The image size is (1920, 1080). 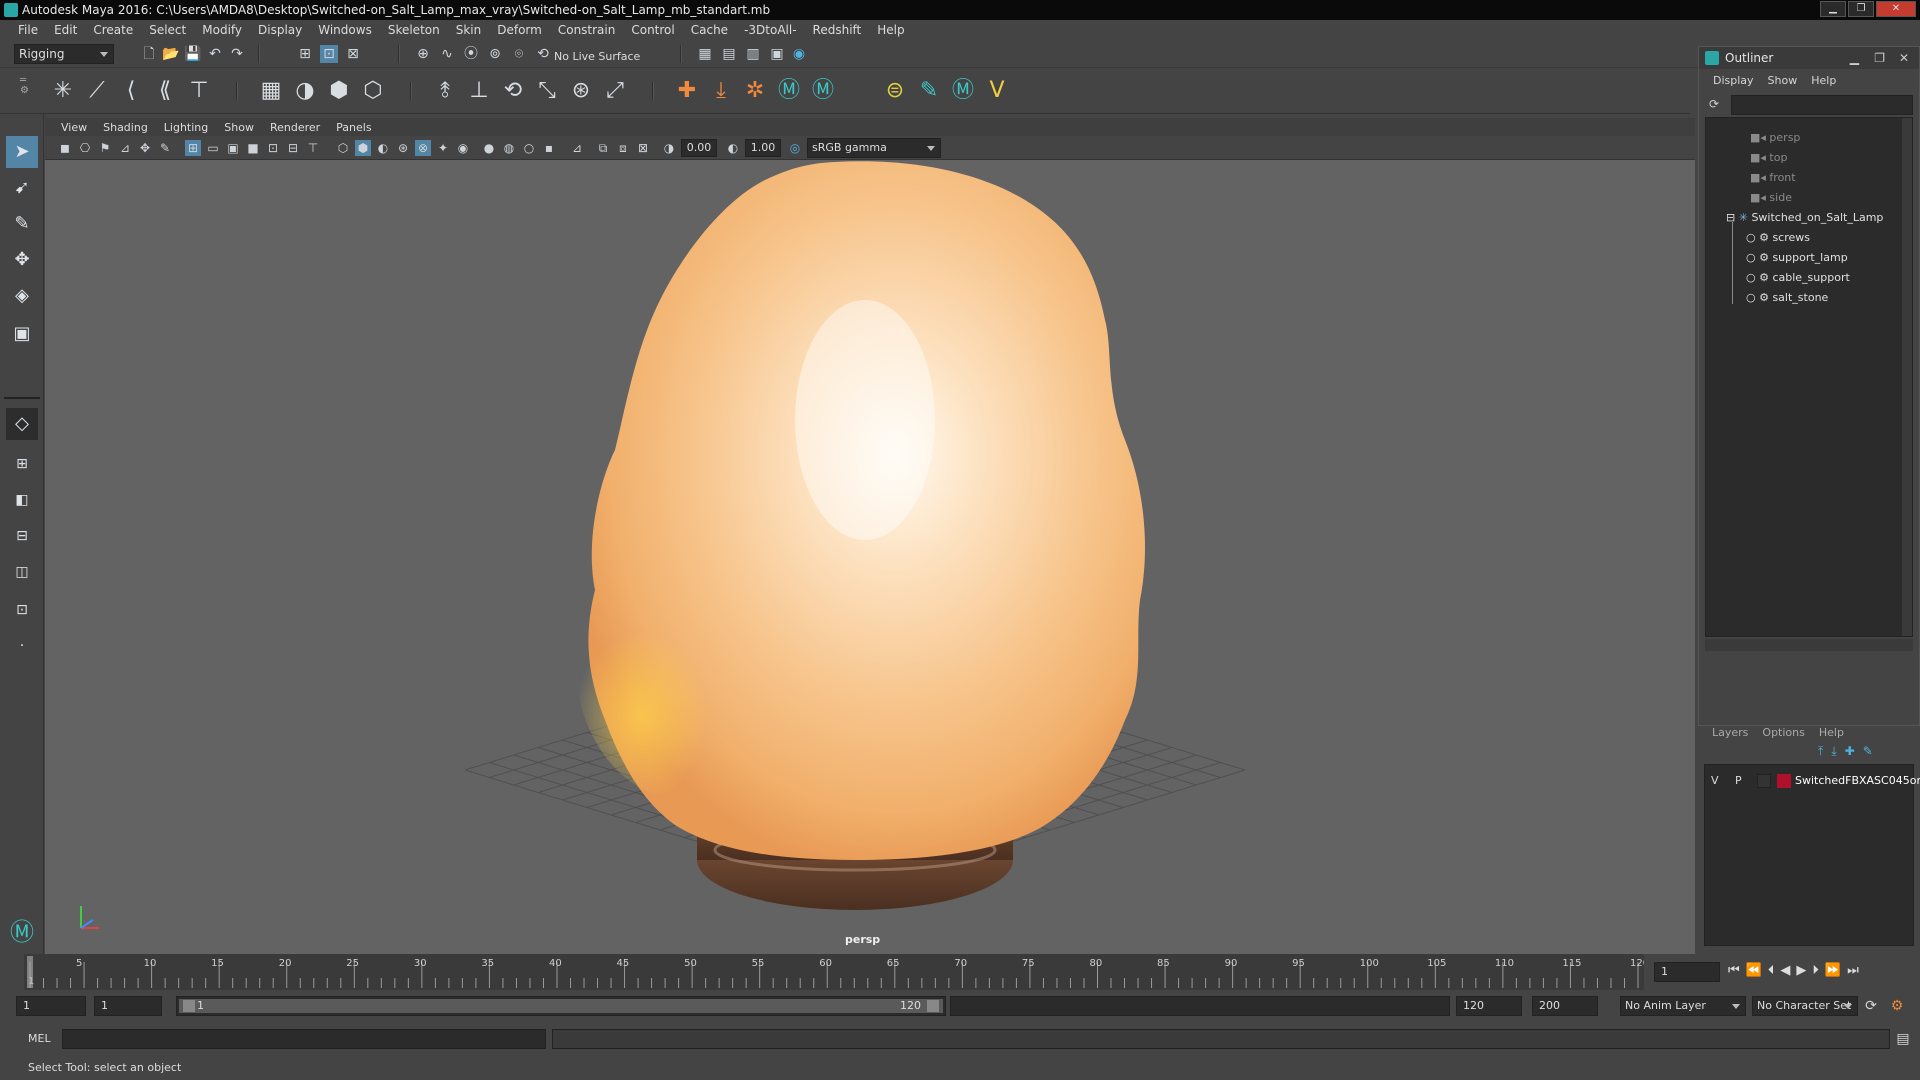 I want to click on four-view-layout-icon: ⊞, so click(x=22, y=464).